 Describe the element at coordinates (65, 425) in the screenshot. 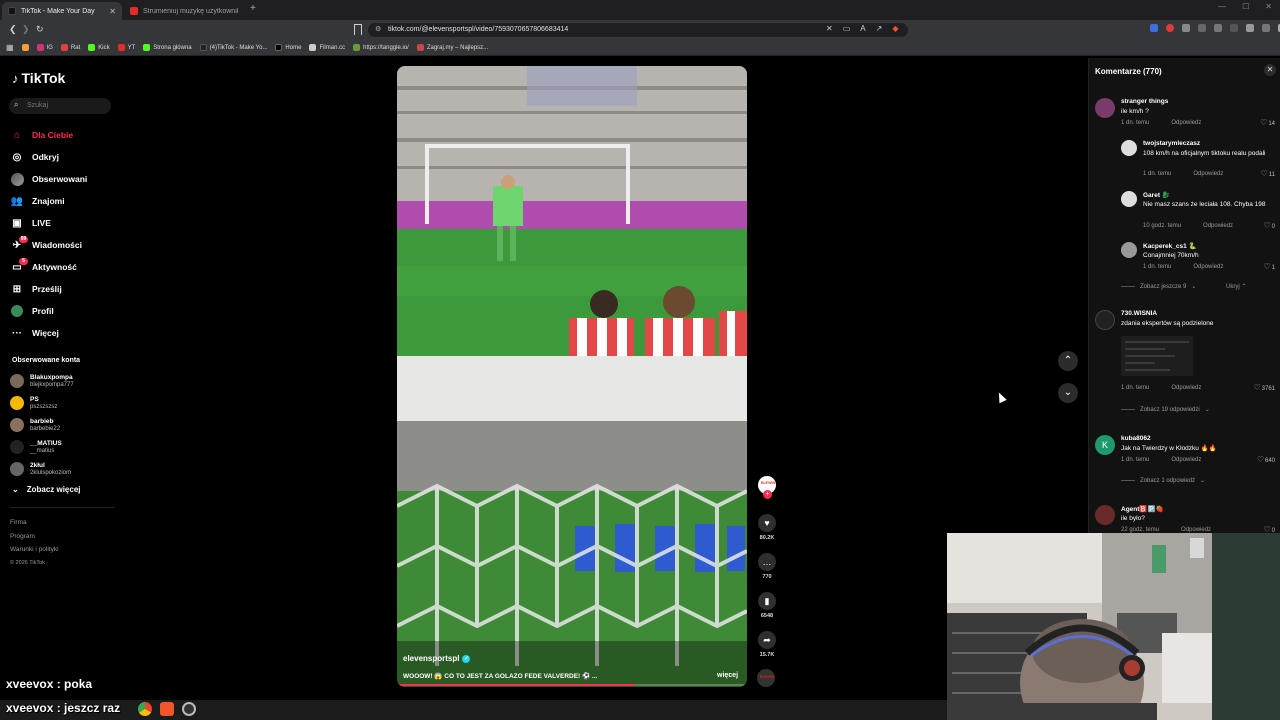

I see `followed-account: barbieb barbebie22` at that location.